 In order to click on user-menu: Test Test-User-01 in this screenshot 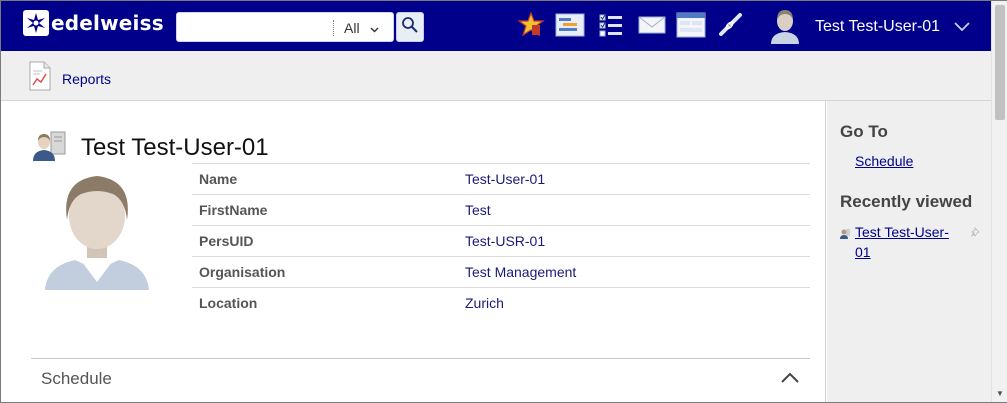, I will do `click(869, 27)`.